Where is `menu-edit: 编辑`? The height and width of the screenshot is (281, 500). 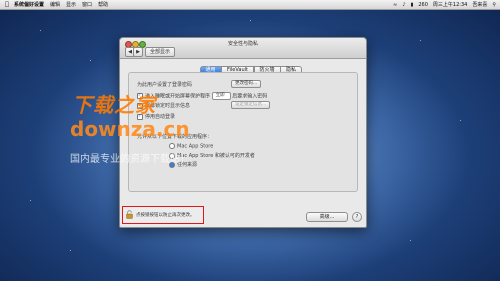 menu-edit: 编辑 is located at coordinates (55, 4).